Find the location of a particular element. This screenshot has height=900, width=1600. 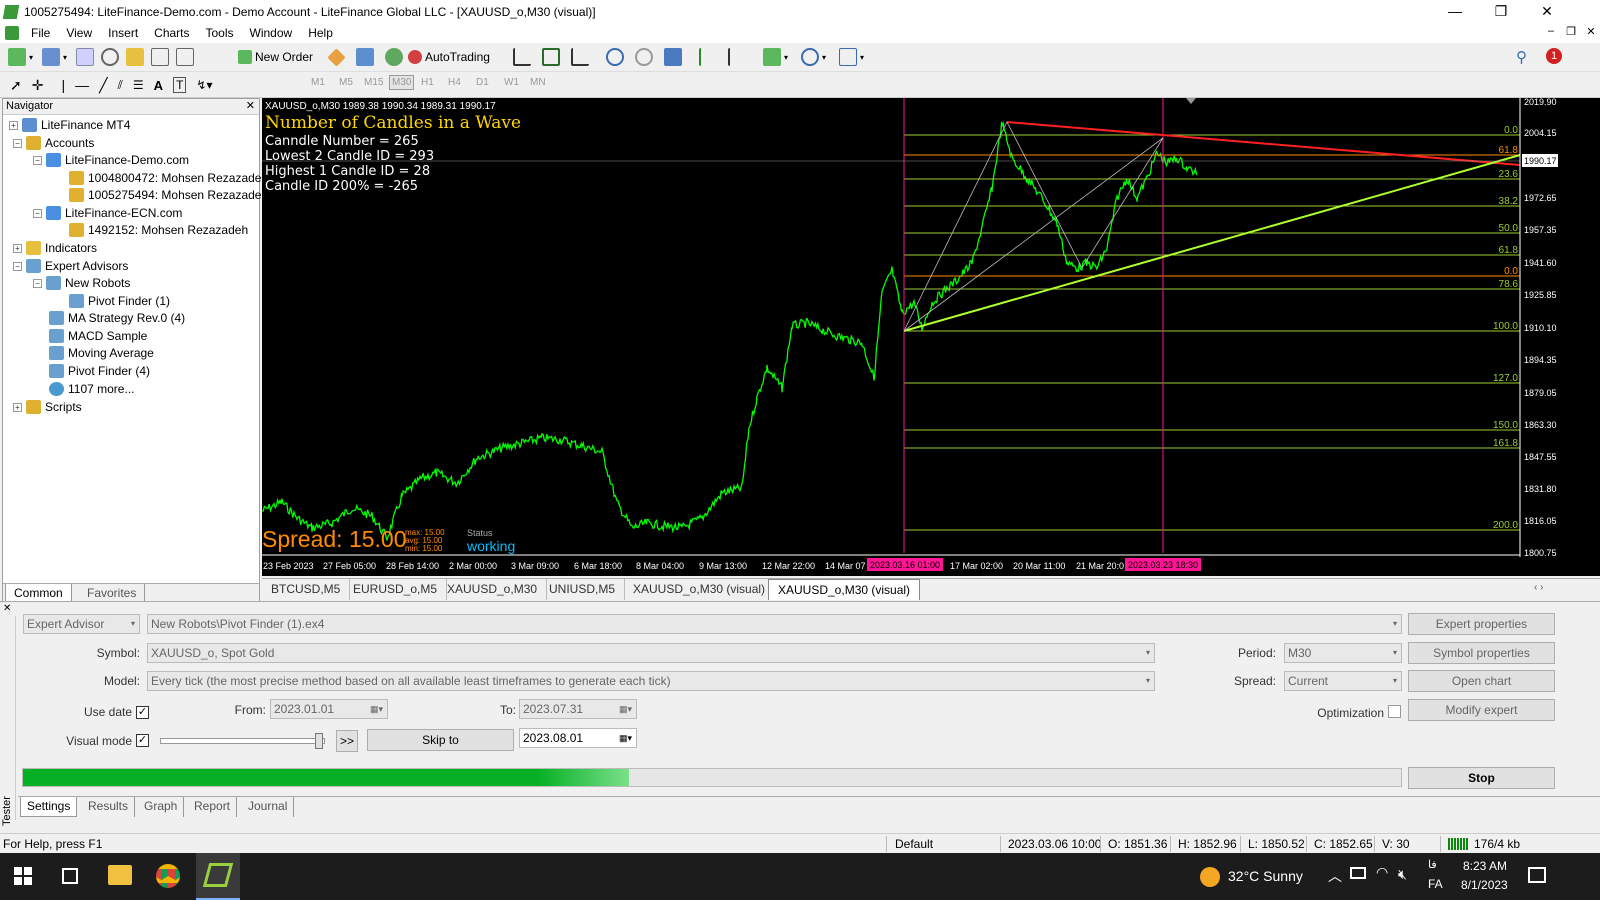

nav-item: MA Strategy Rev.0 (4) is located at coordinates (117, 318).